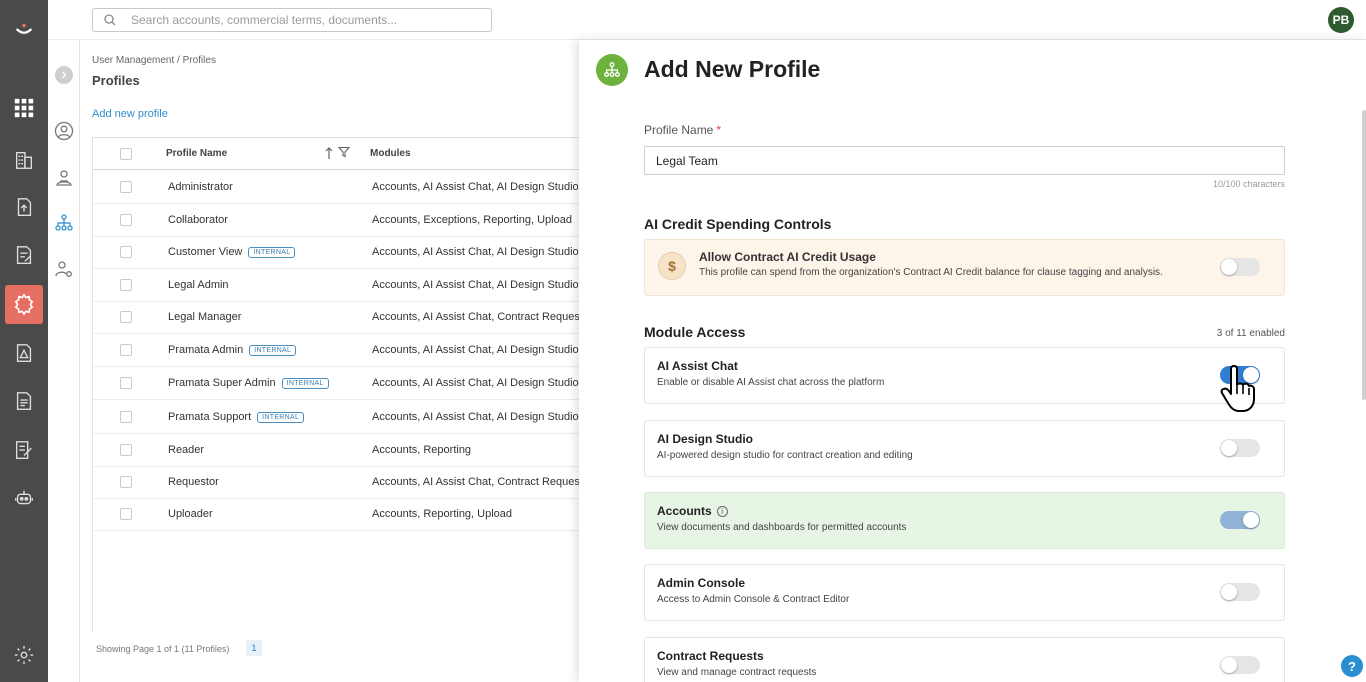  Describe the element at coordinates (110, 20) in the screenshot. I see `search-icon` at that location.